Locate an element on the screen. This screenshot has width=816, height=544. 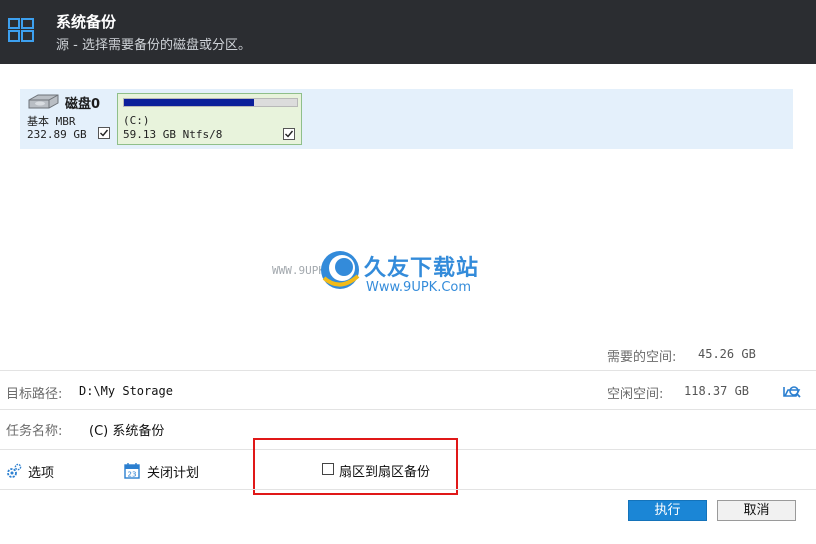
watermark: WWW.9UPK.COM 久友下载站 Www.9UPK.Com is located at coordinates (387, 274).